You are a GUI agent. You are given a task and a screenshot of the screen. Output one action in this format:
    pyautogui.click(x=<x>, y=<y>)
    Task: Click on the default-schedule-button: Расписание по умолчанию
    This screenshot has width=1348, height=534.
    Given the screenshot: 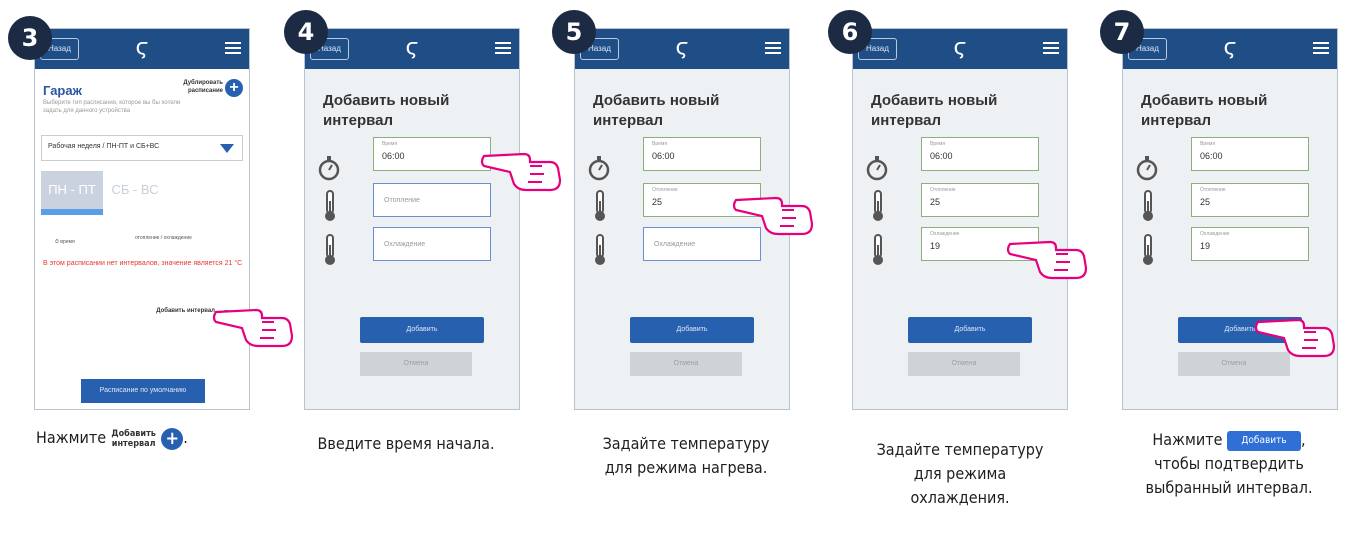 What is the action you would take?
    pyautogui.click(x=143, y=391)
    